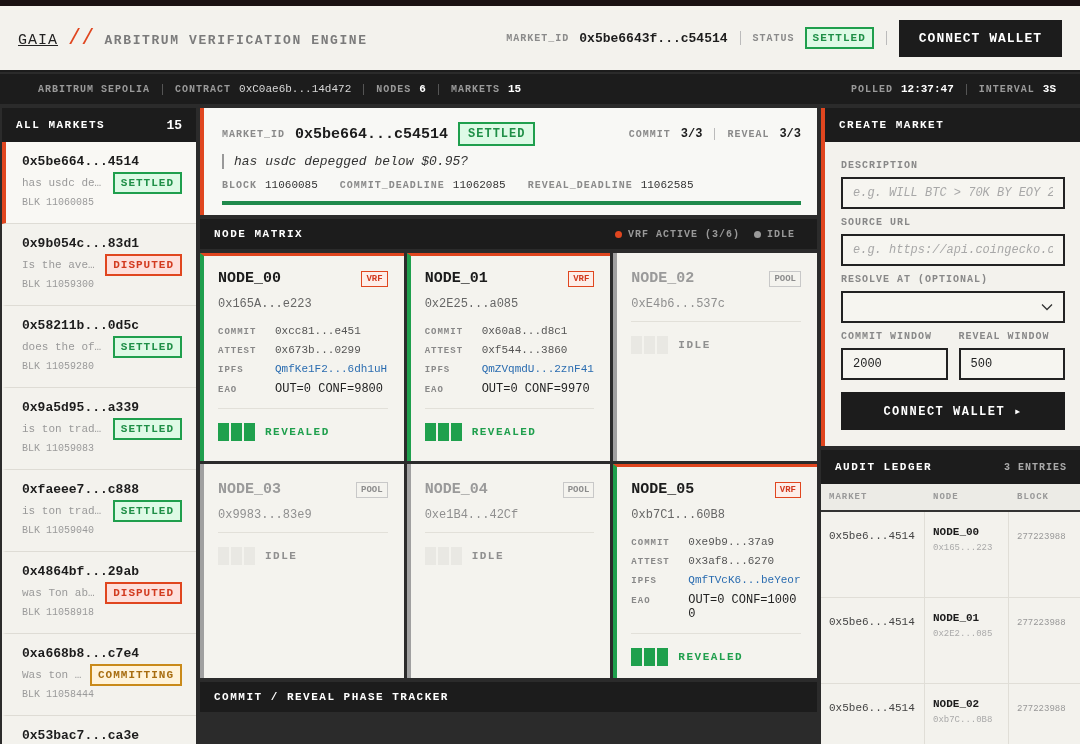 The width and height of the screenshot is (1080, 744). What do you see at coordinates (915, 279) in the screenshot?
I see `field-label: RESOLVE AT (OPTIONAL)` at bounding box center [915, 279].